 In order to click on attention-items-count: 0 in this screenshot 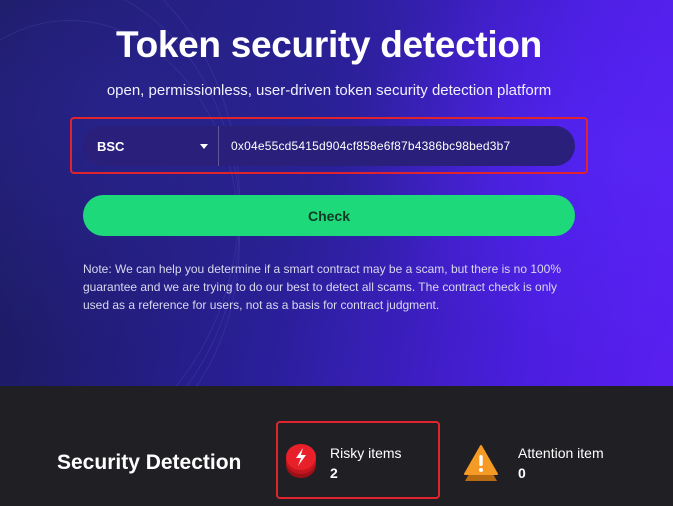, I will do `click(522, 473)`.